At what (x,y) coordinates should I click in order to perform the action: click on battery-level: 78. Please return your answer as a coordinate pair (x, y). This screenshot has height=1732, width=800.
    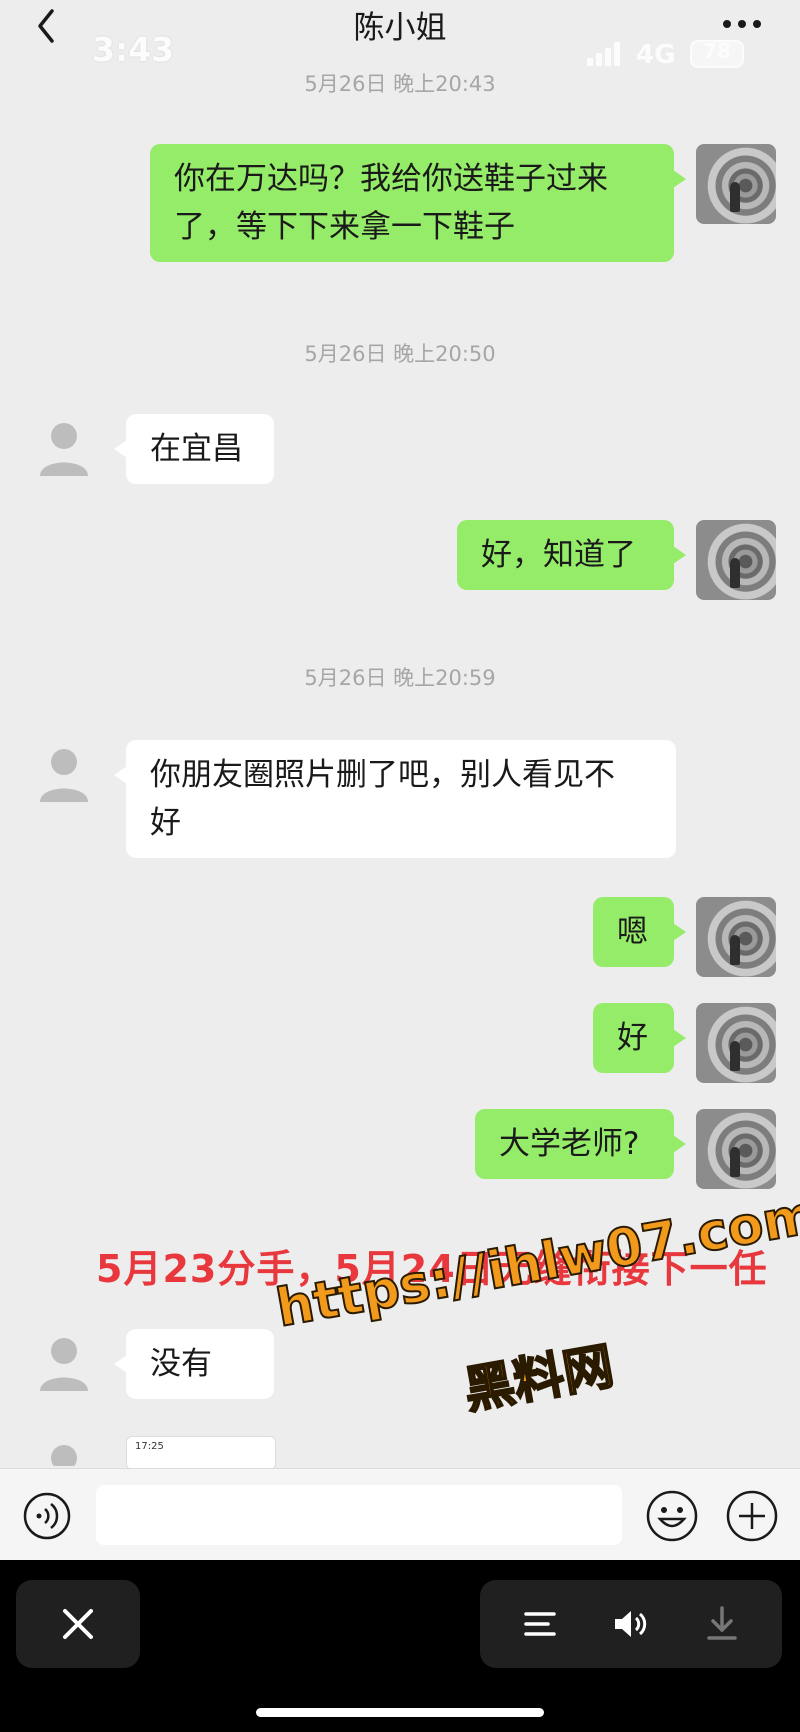
    Looking at the image, I should click on (717, 51).